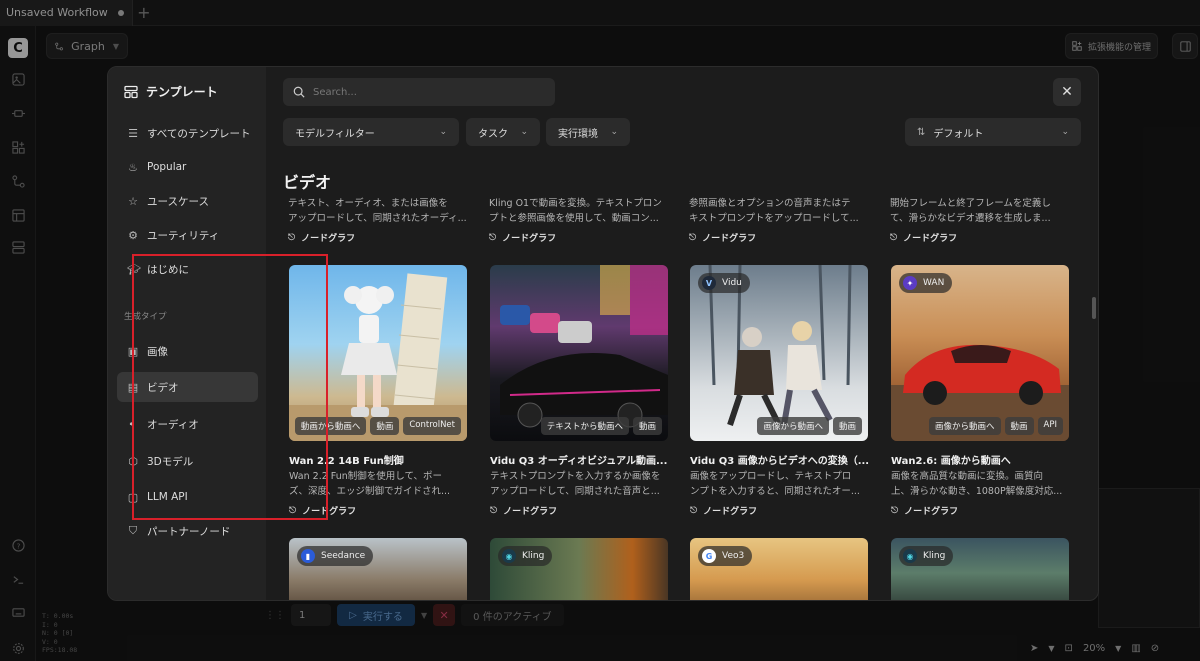 This screenshot has width=1200, height=661. What do you see at coordinates (733, 556) in the screenshot?
I see `brand-label: Veo3` at bounding box center [733, 556].